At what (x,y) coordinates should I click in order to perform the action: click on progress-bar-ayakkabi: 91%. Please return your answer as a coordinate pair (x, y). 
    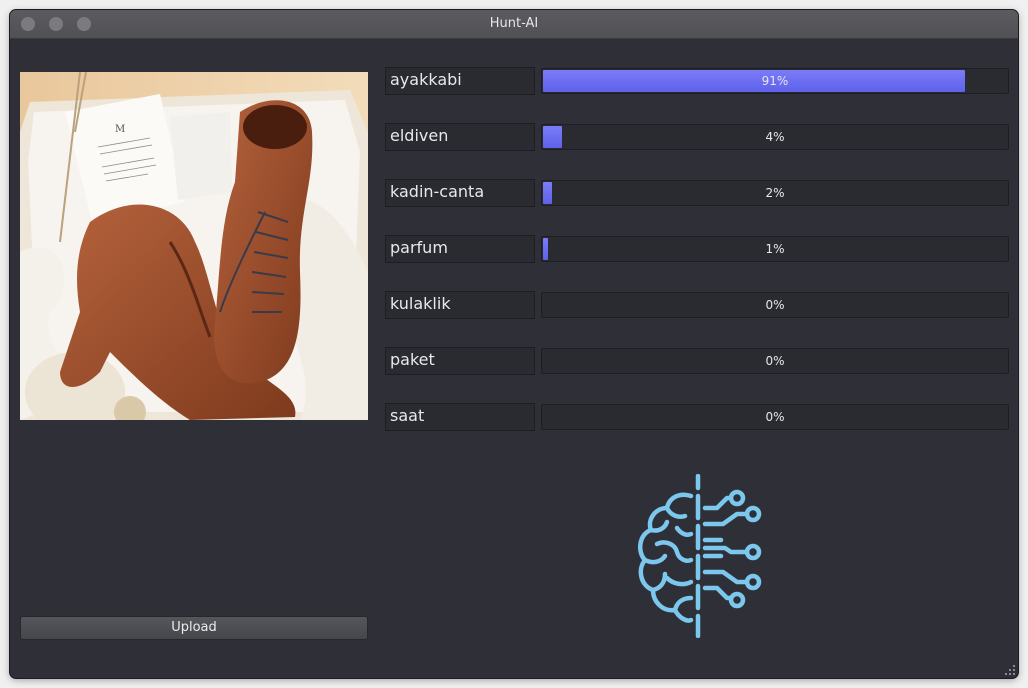
    Looking at the image, I should click on (775, 81).